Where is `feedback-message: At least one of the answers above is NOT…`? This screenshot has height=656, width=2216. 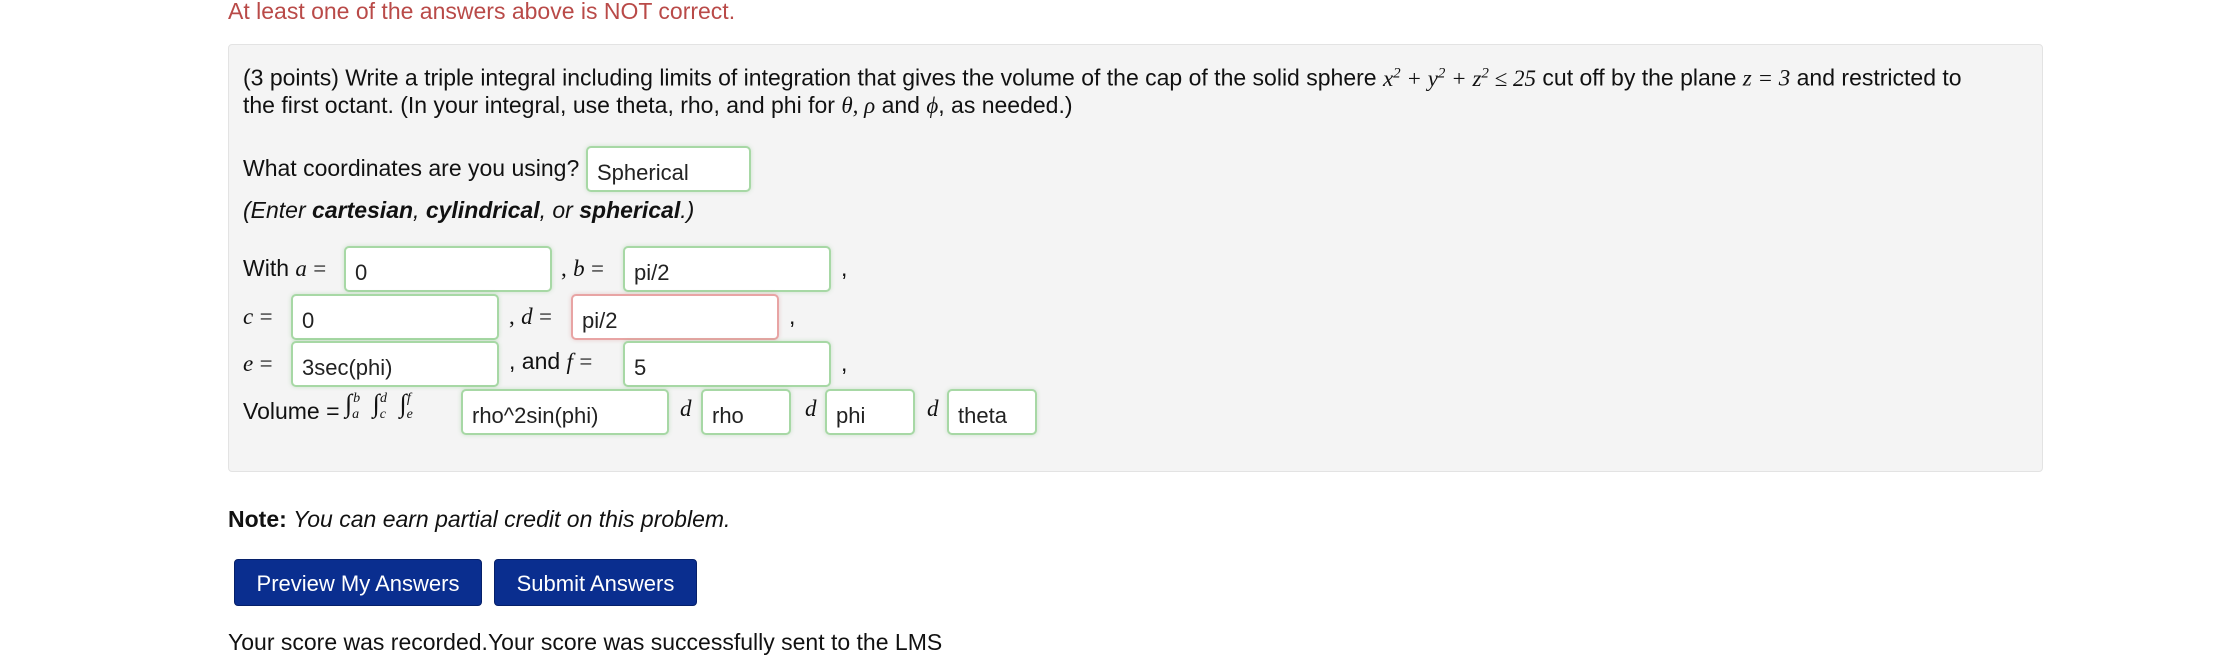 feedback-message: At least one of the answers above is NOT… is located at coordinates (482, 12).